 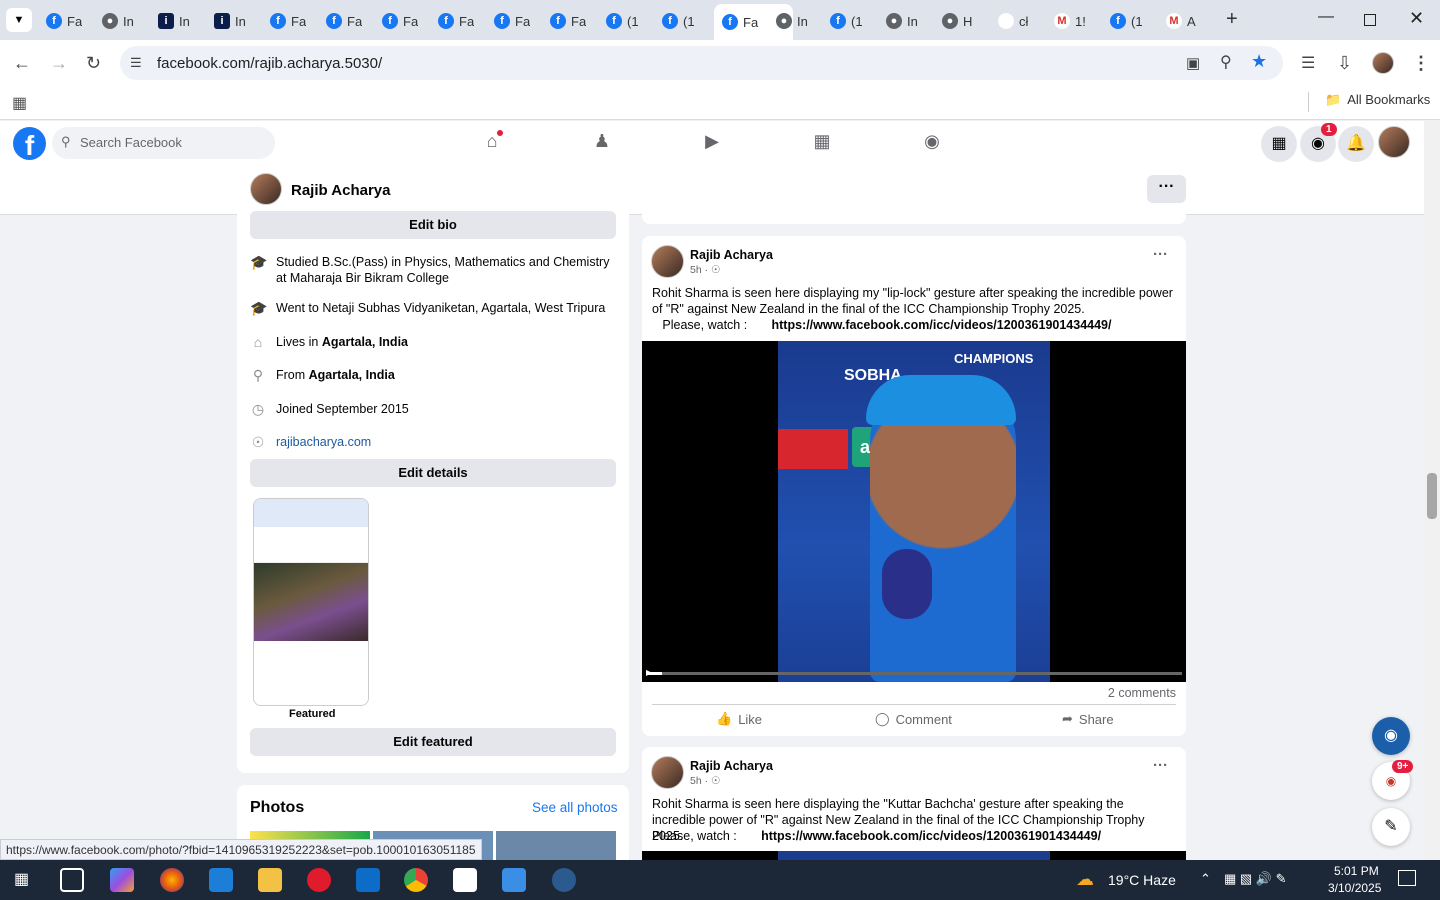 I want to click on reading-list-icon: ☰, so click(x=1308, y=63).